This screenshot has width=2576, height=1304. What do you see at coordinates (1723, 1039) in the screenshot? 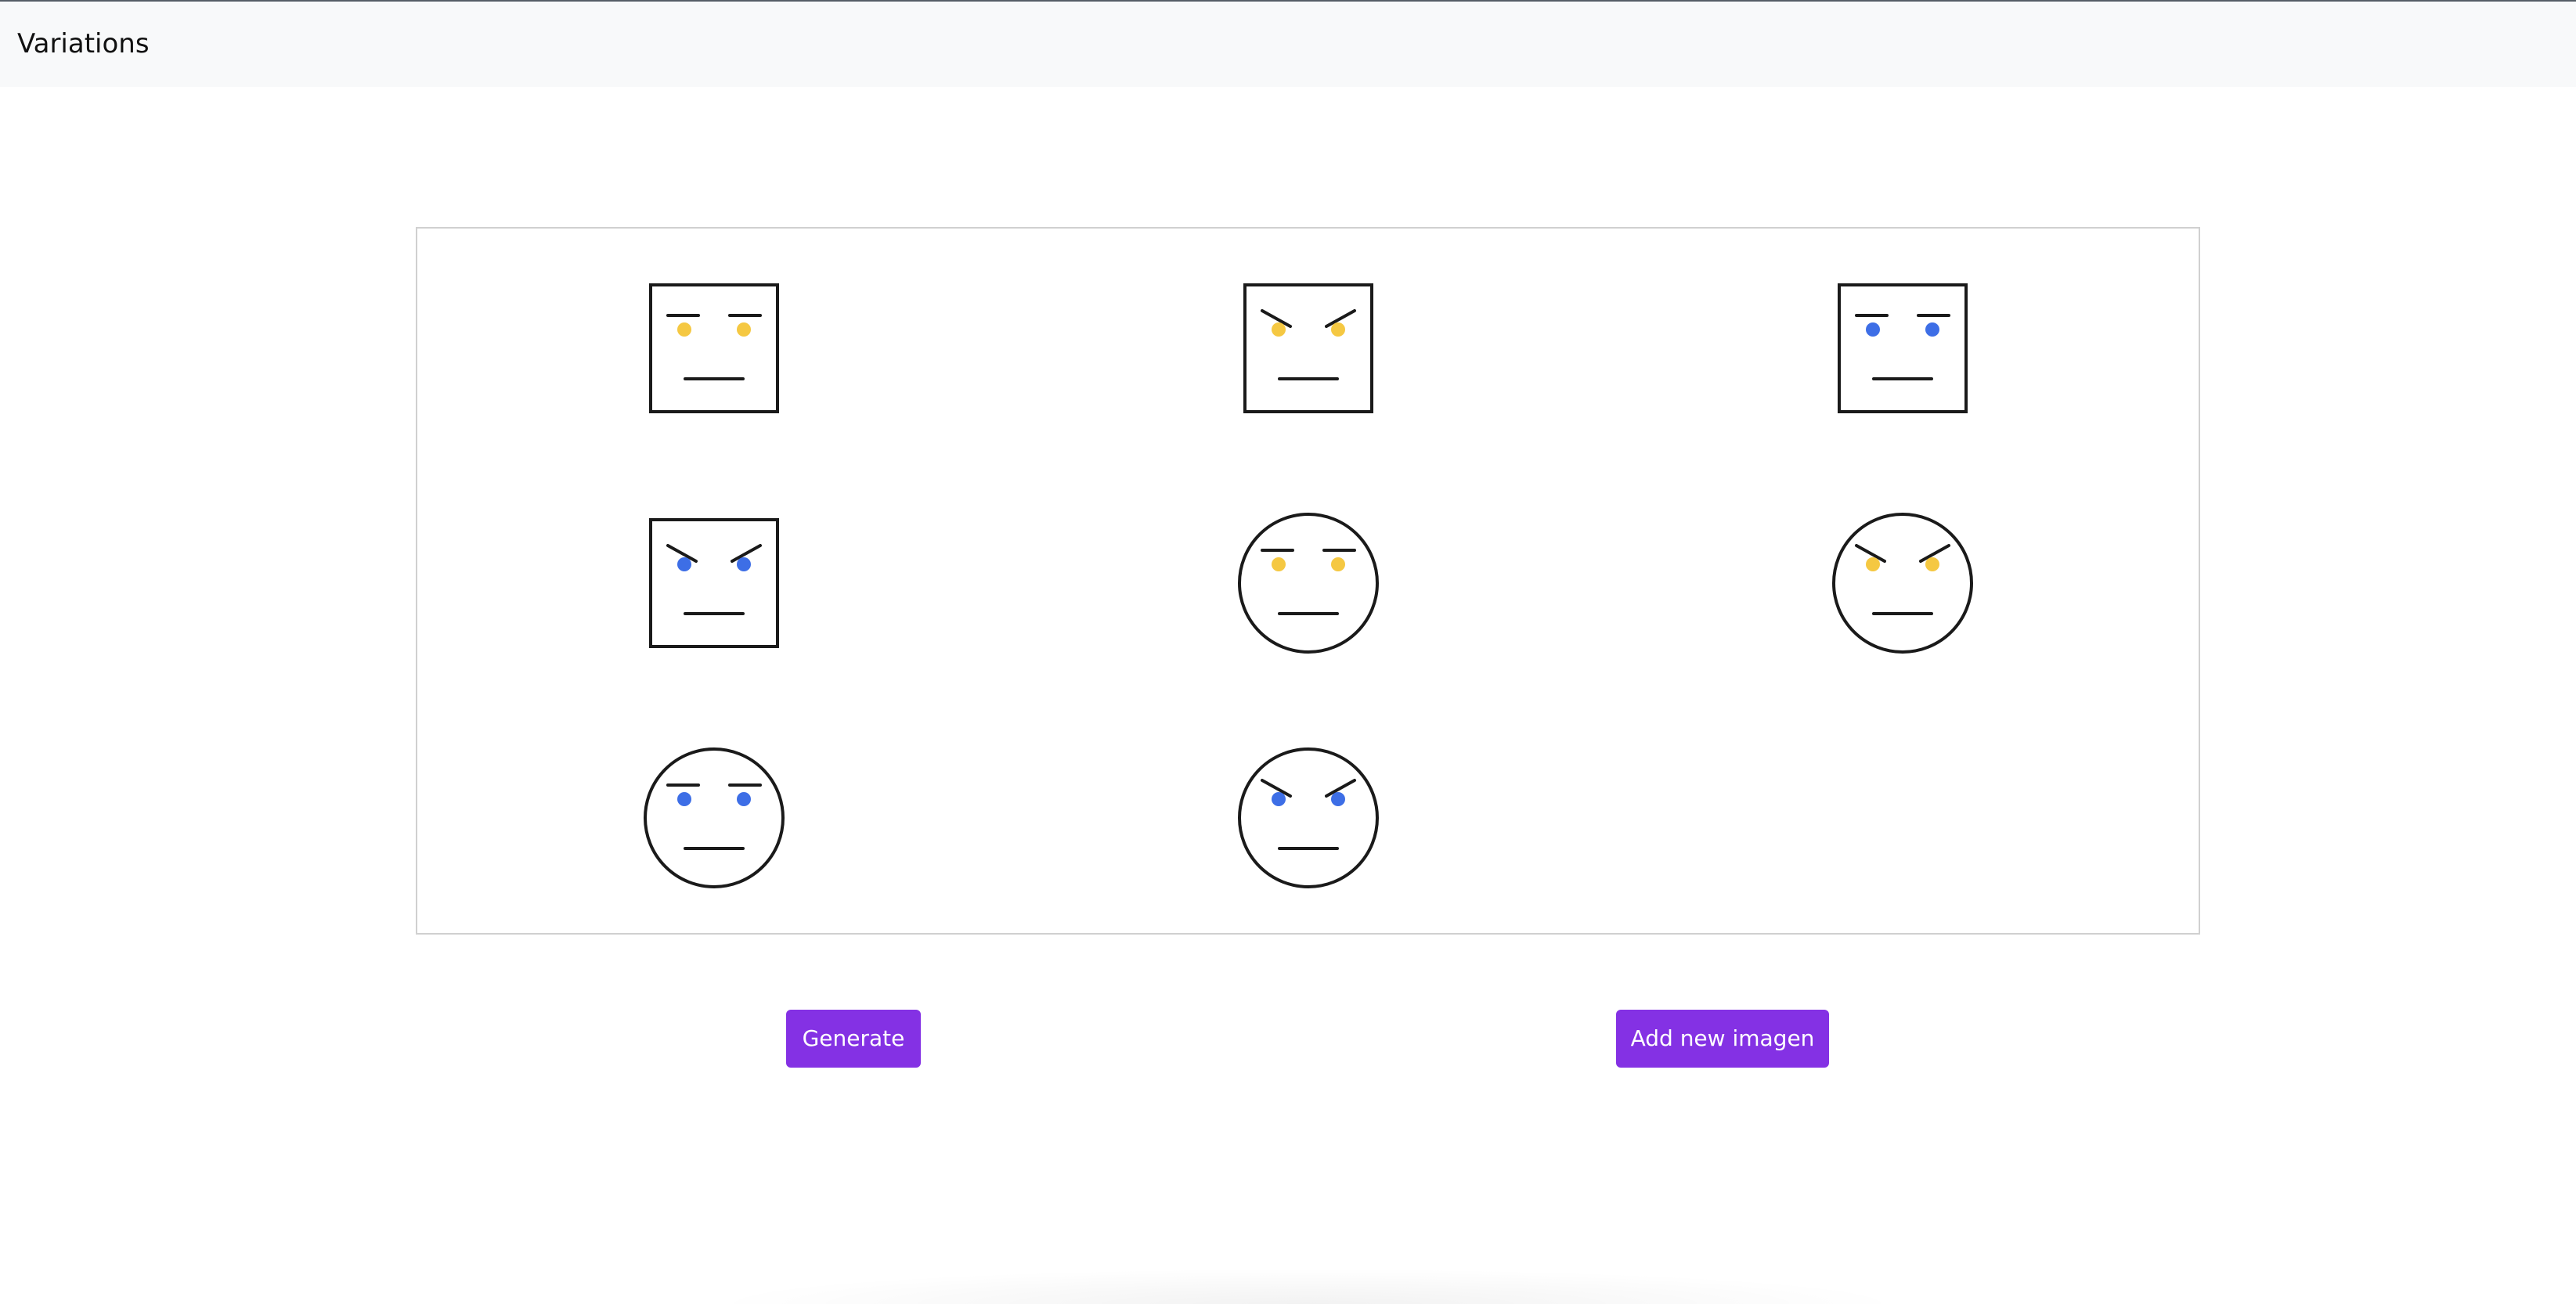
I see `add-new-image-button: Add new imagen` at bounding box center [1723, 1039].